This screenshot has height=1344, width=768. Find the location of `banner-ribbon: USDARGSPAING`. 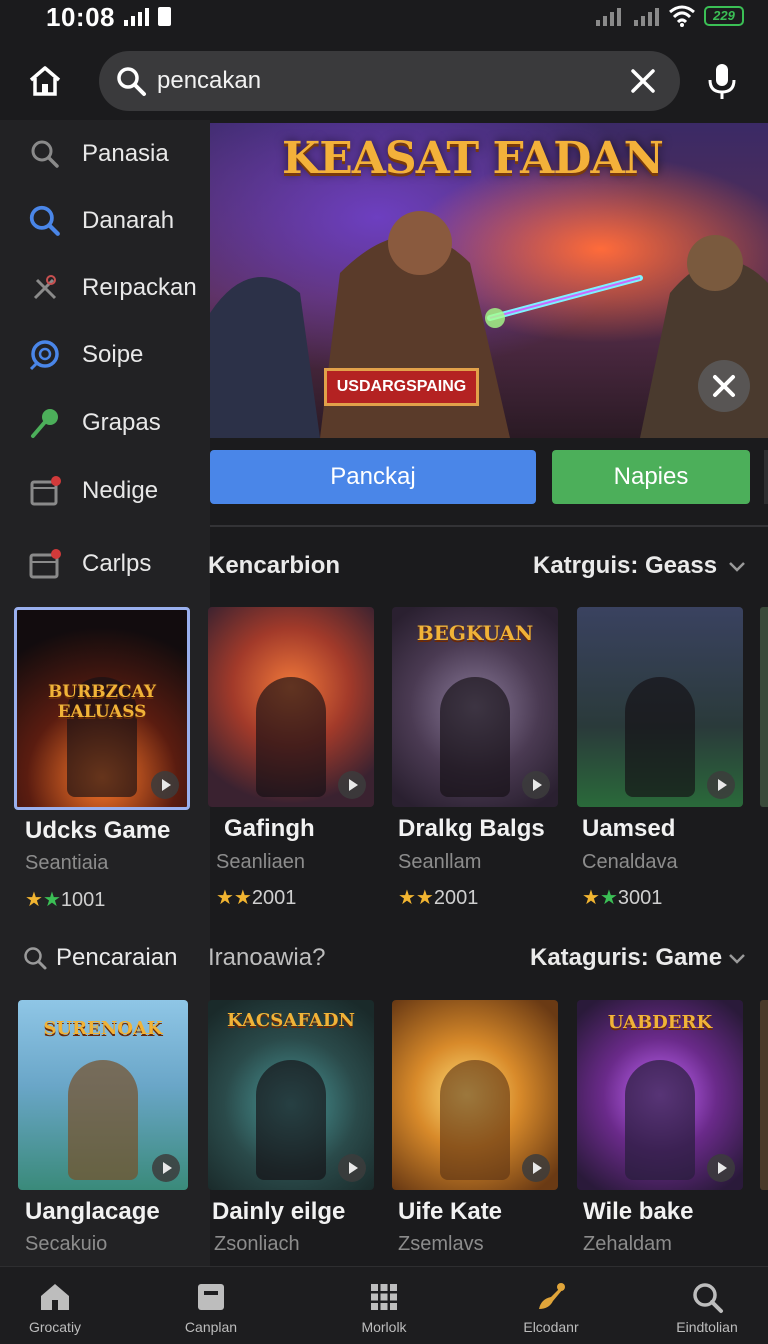

banner-ribbon: USDARGSPAING is located at coordinates (401, 387).